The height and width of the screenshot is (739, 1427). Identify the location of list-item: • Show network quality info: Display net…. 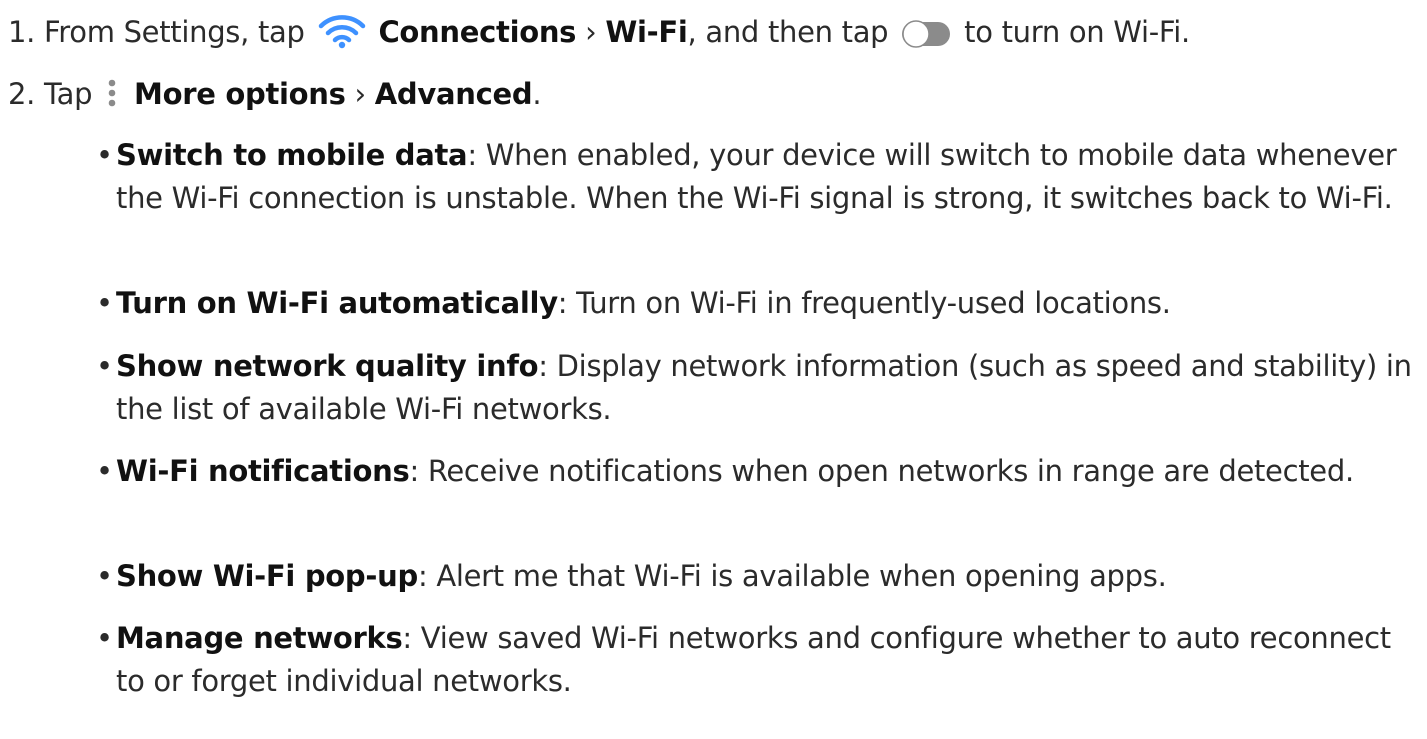
(756, 387).